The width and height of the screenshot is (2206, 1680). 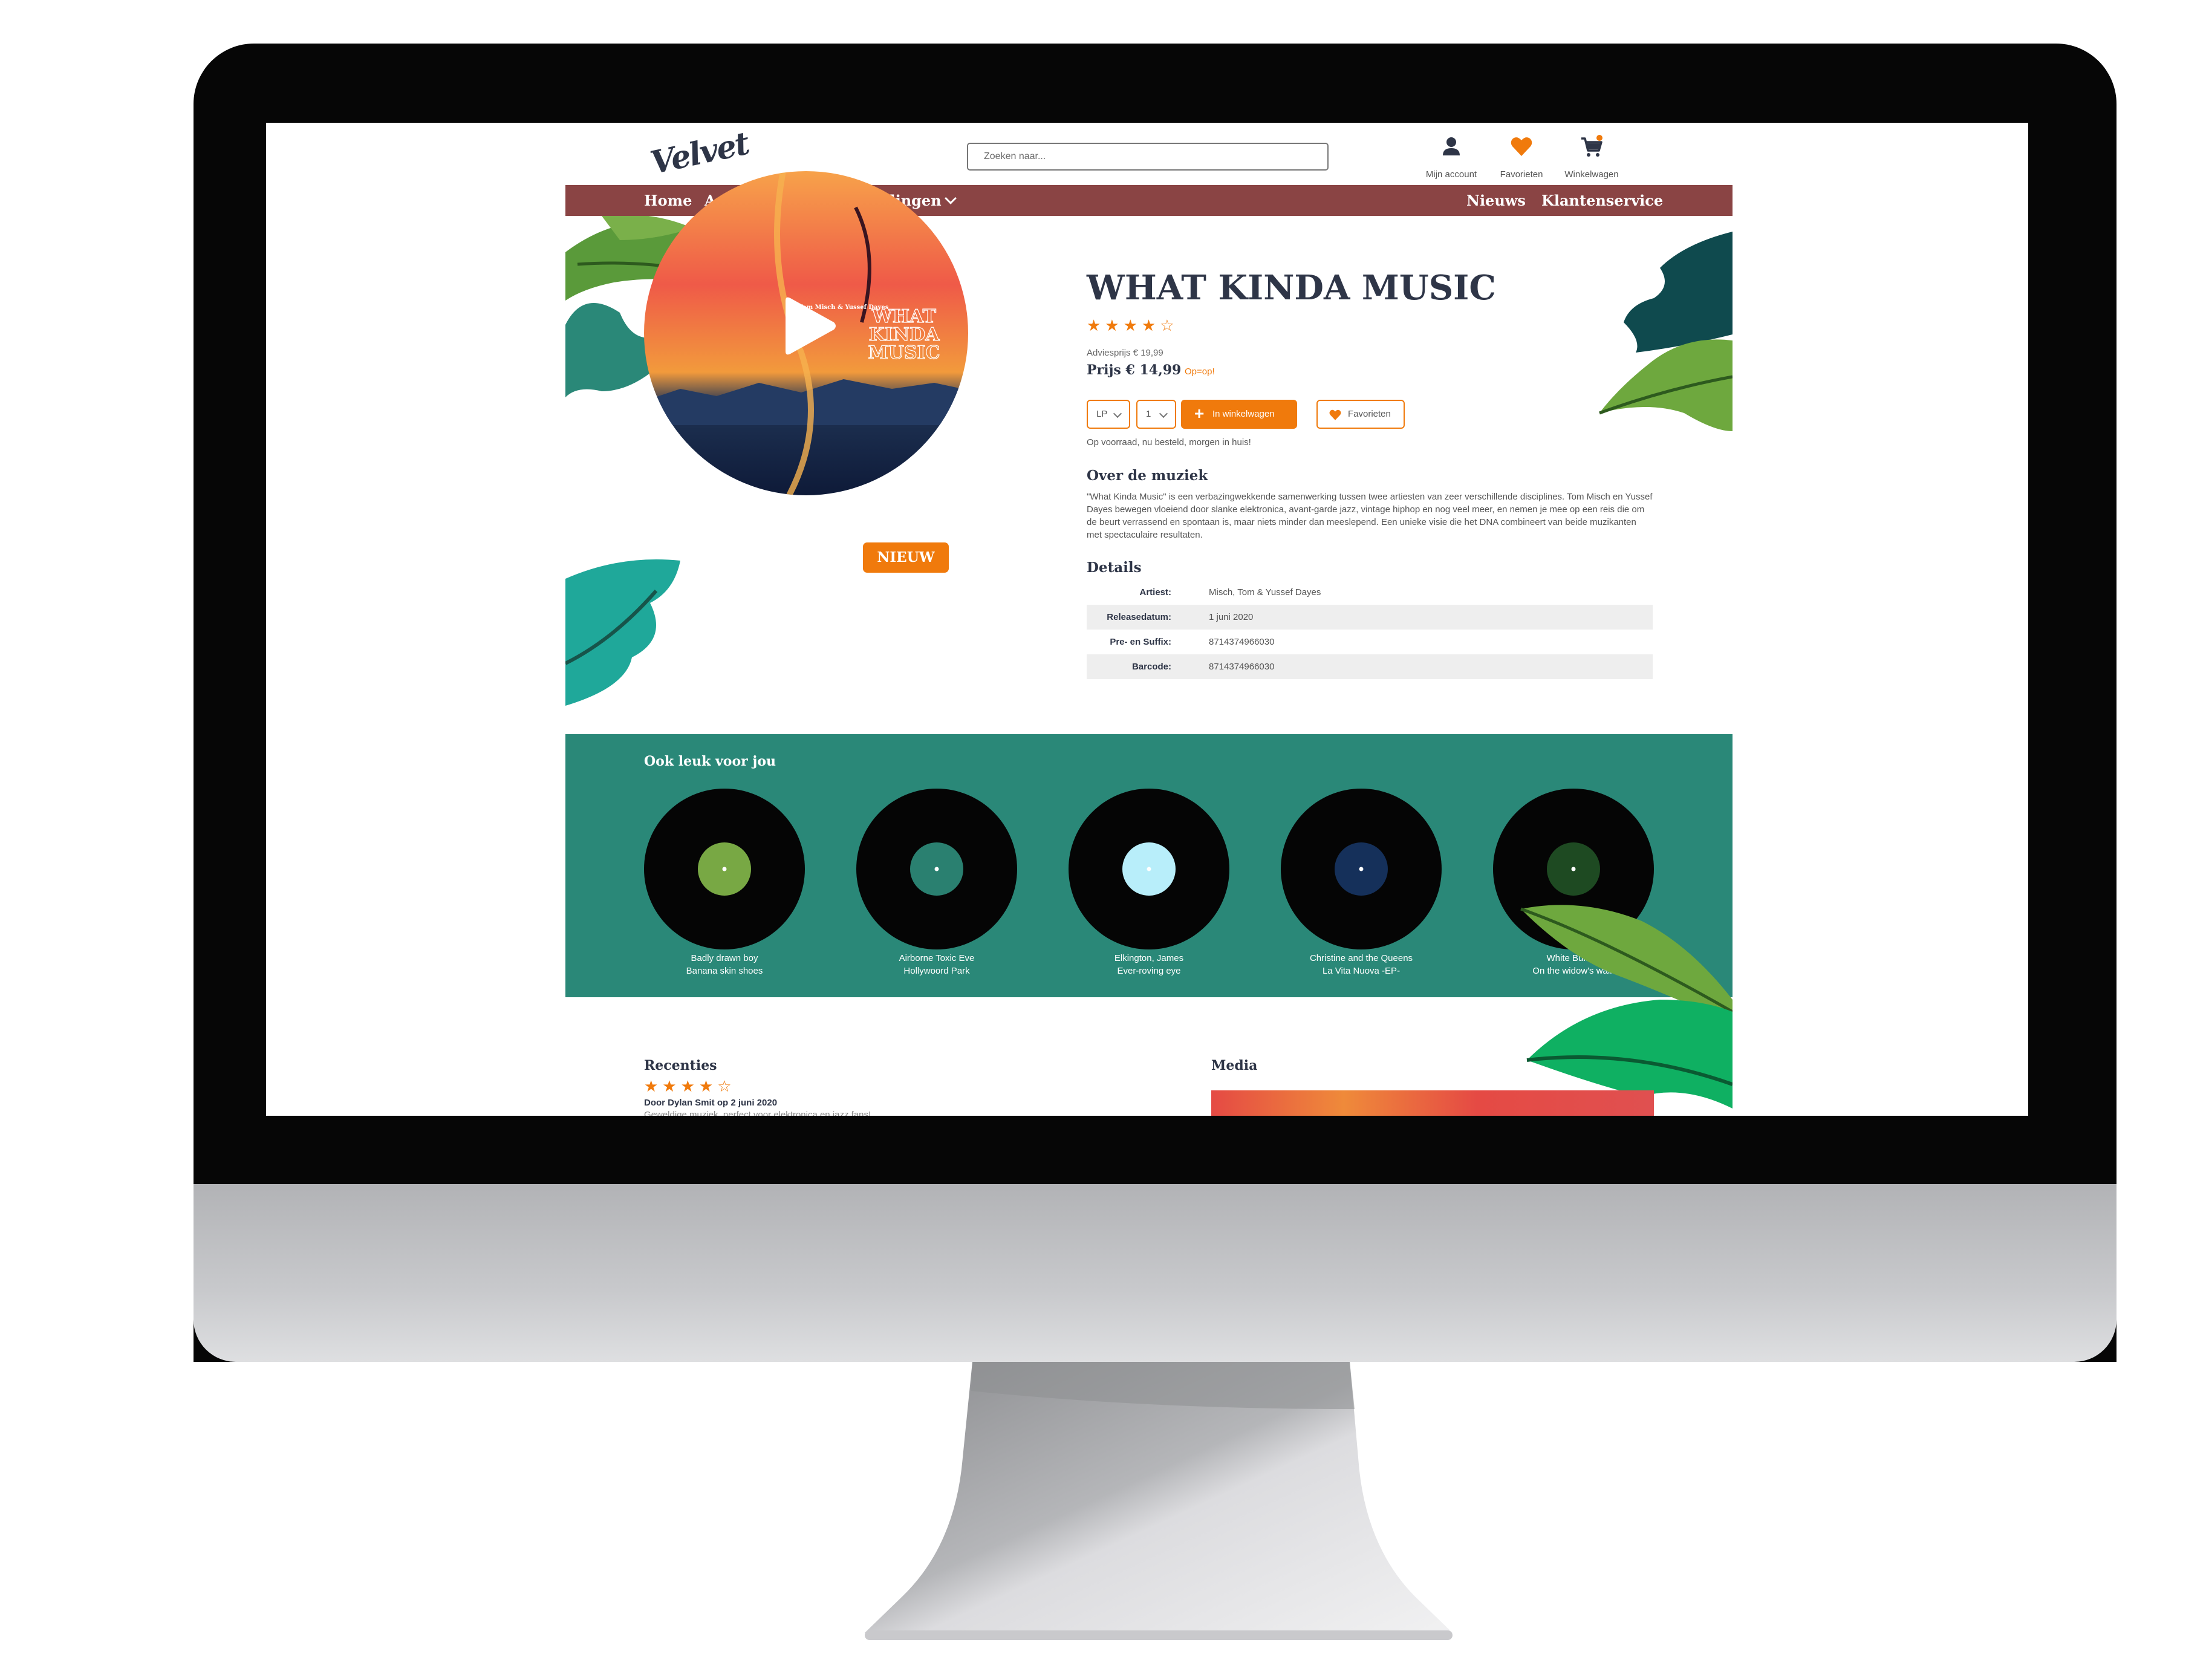 What do you see at coordinates (906, 557) in the screenshot?
I see `new-badge: NIEUW` at bounding box center [906, 557].